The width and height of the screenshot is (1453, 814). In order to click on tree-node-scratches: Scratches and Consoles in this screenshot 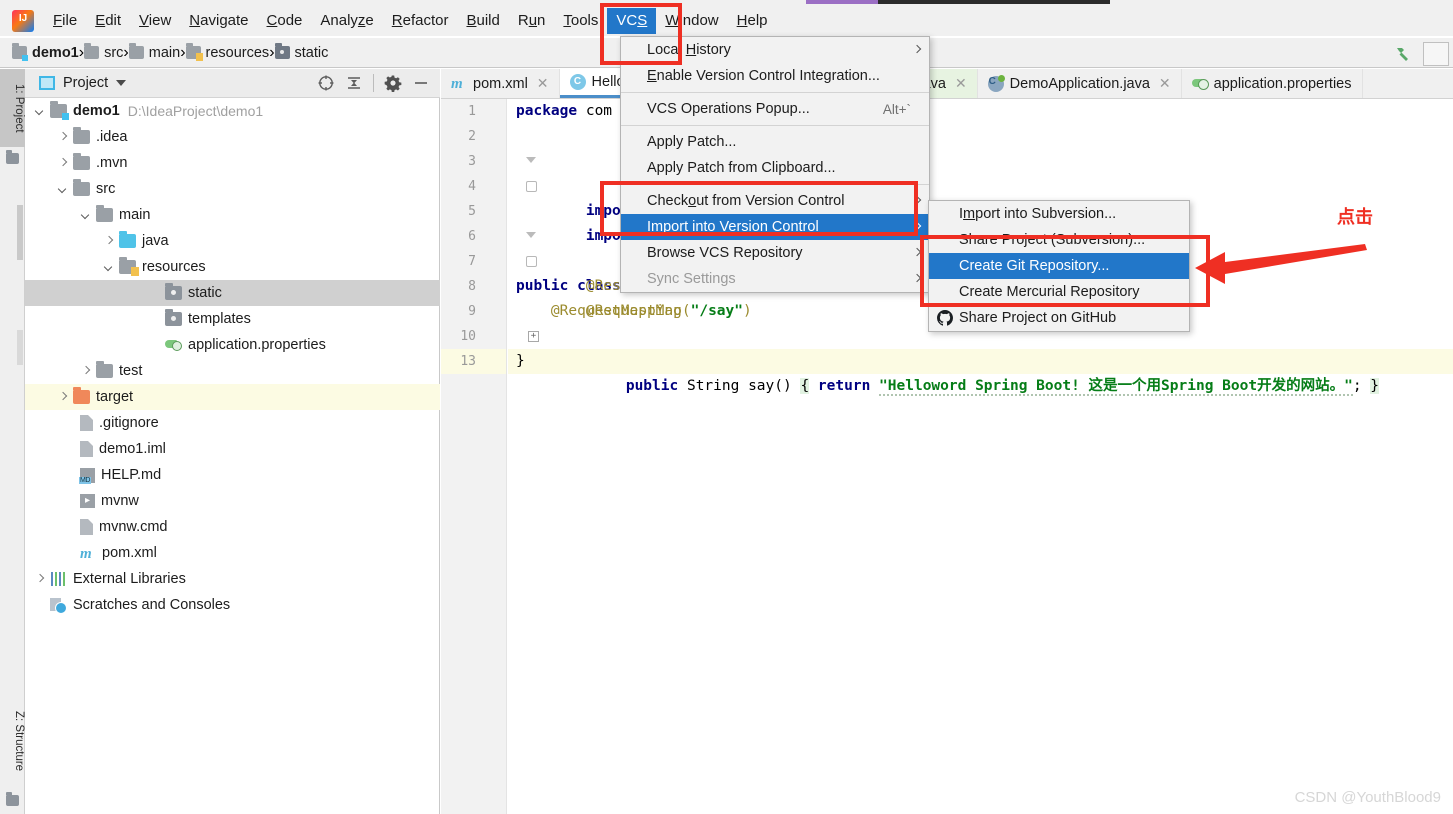, I will do `click(232, 605)`.